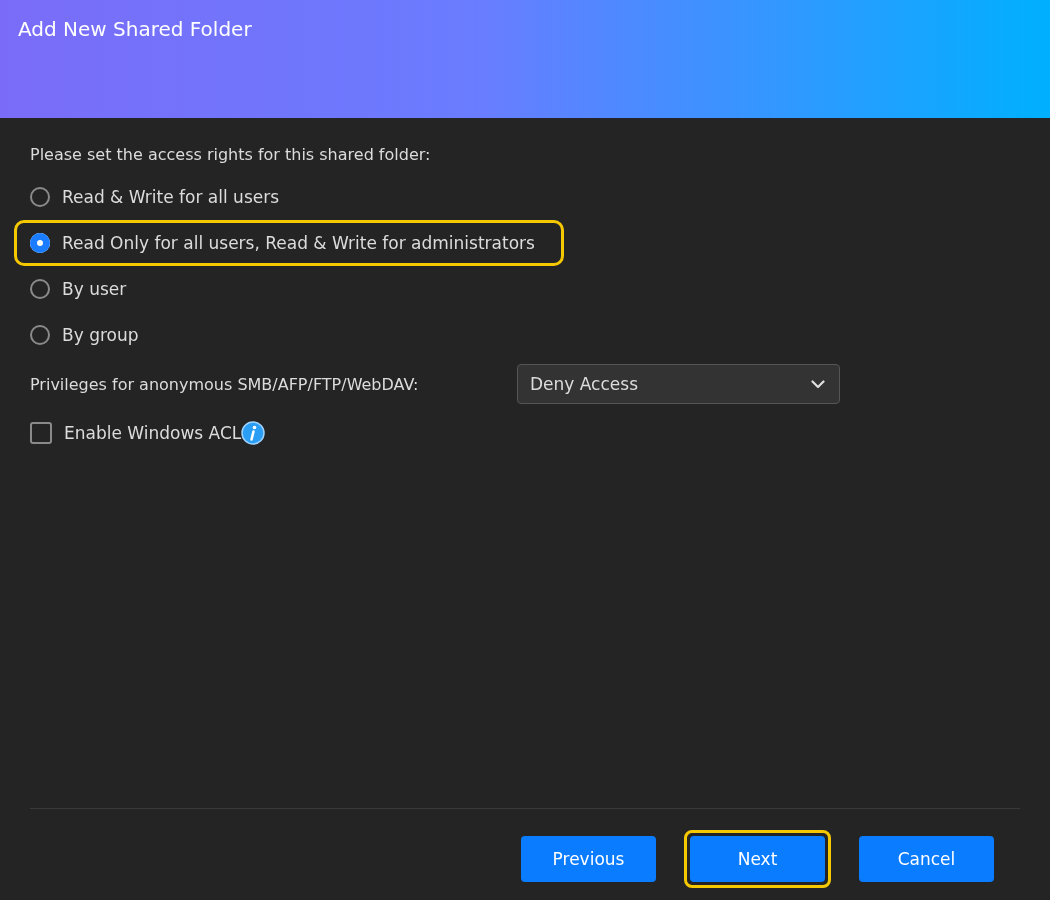 The width and height of the screenshot is (1050, 900). I want to click on info-icon, so click(253, 433).